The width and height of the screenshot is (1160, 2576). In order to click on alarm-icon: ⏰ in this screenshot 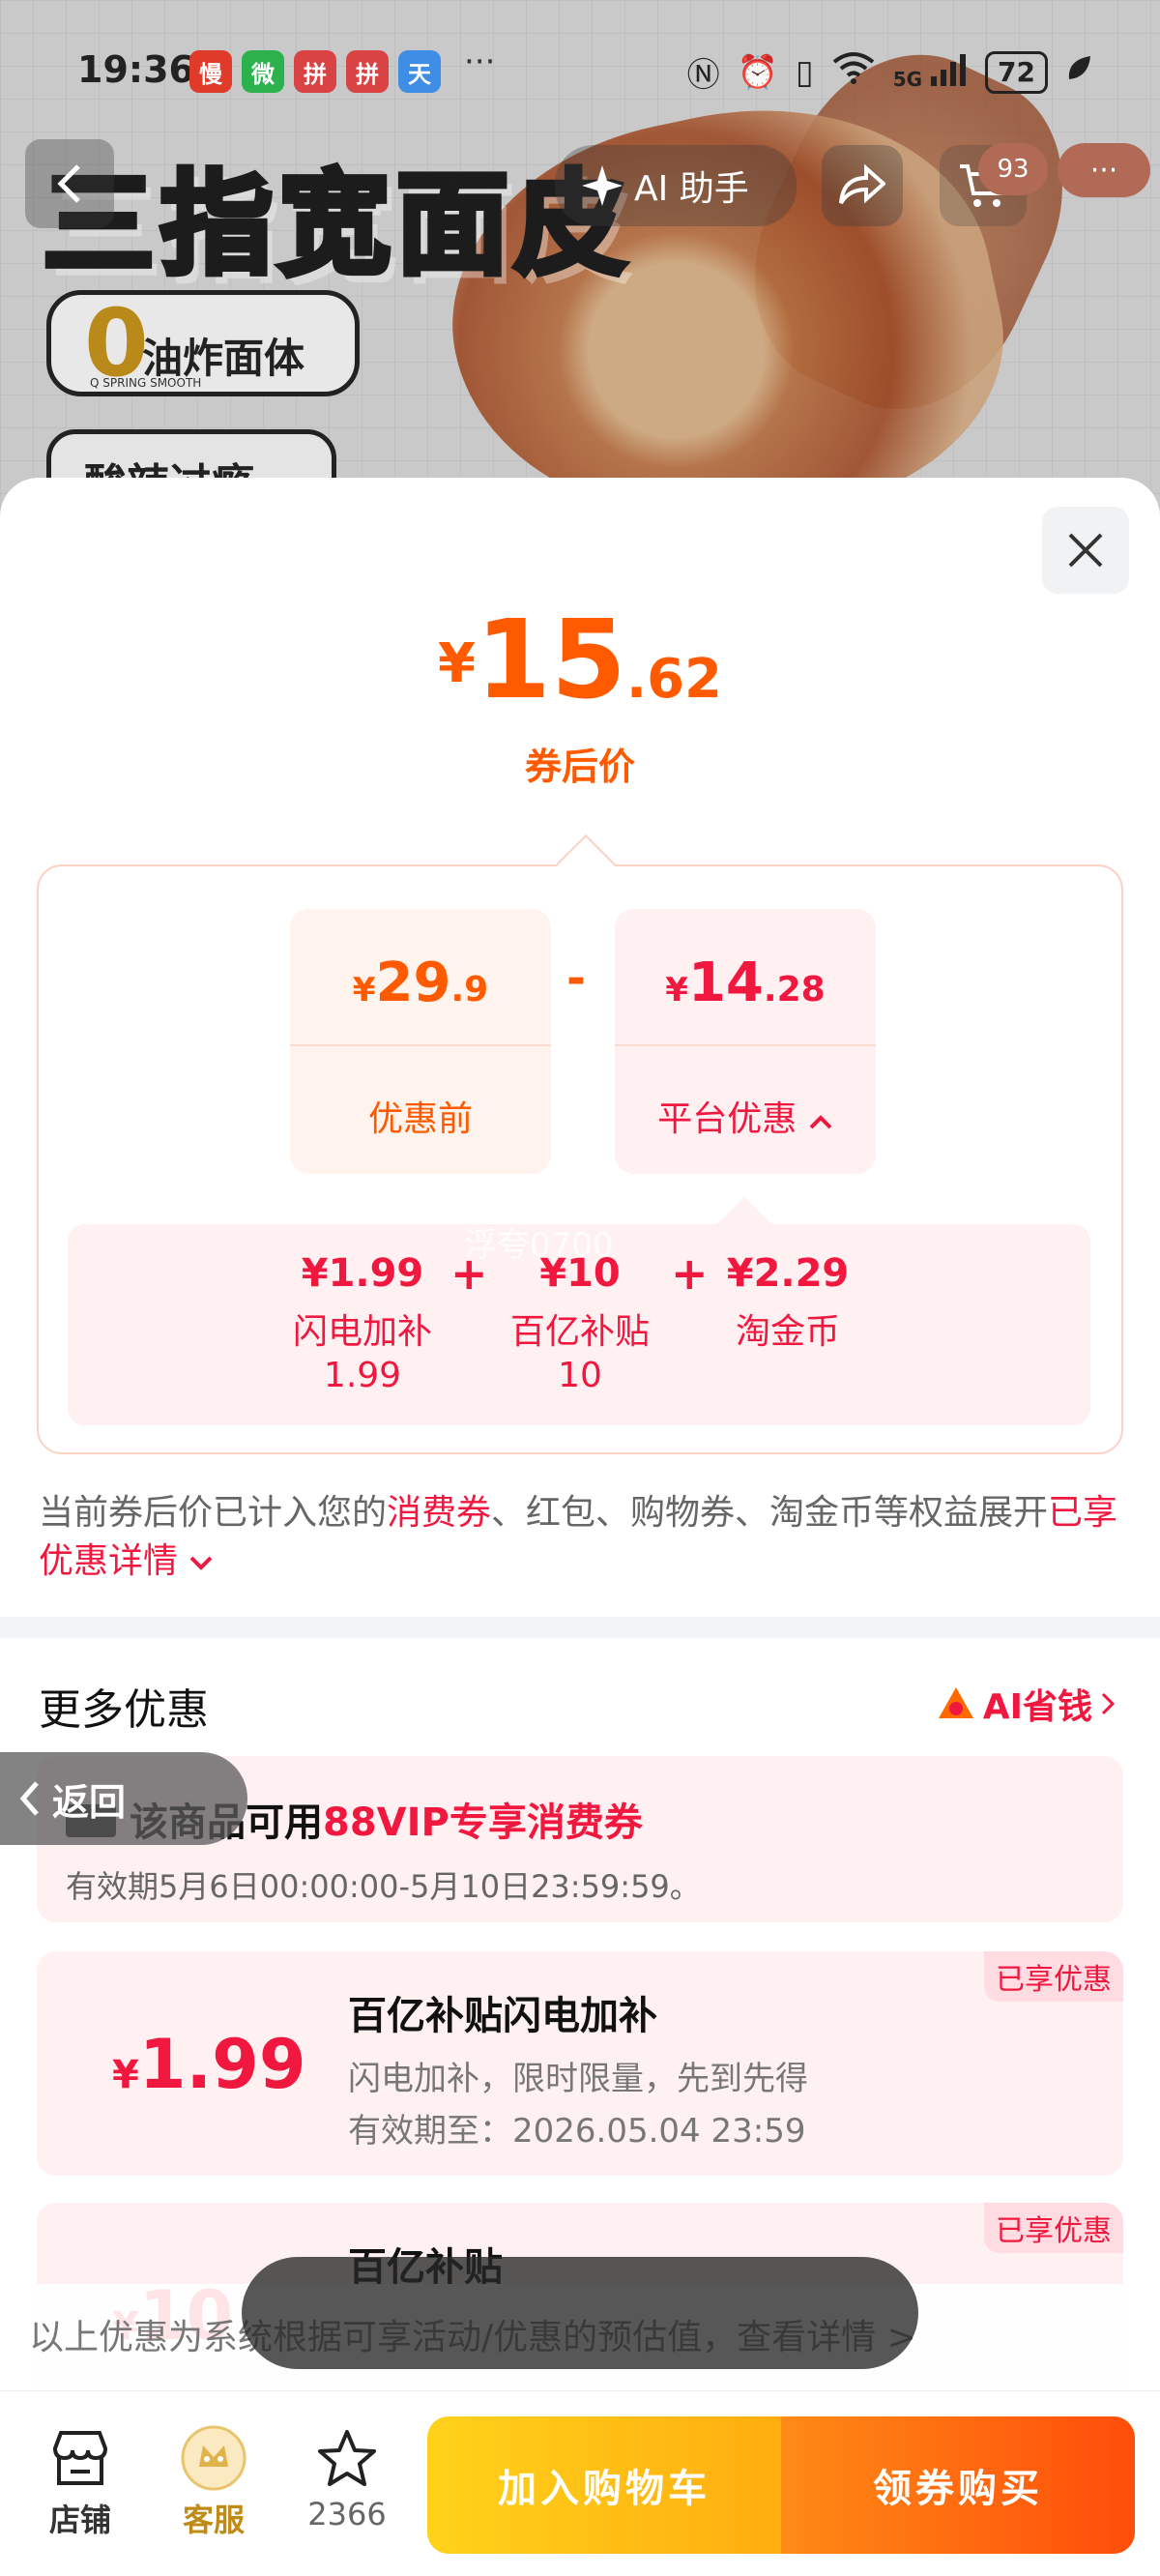, I will do `click(757, 72)`.